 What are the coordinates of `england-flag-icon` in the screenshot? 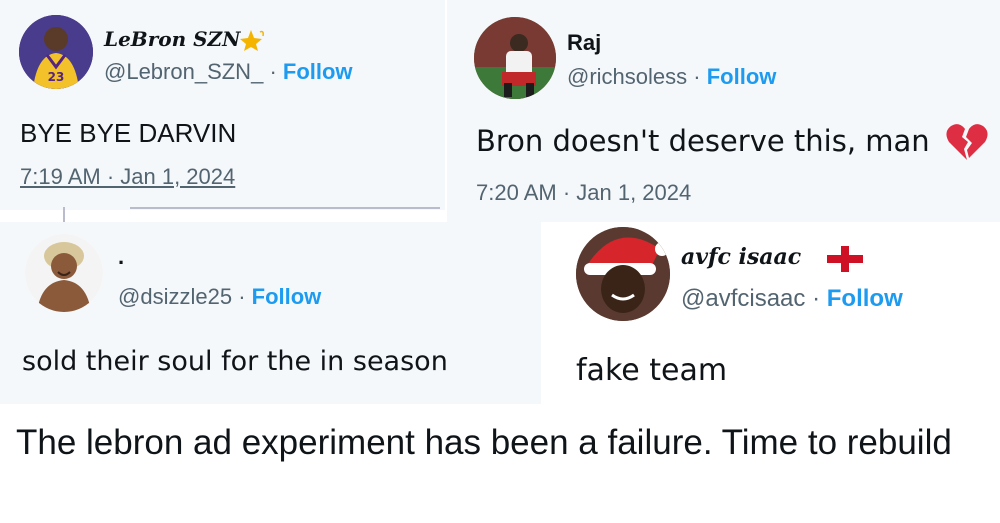 It's located at (845, 259).